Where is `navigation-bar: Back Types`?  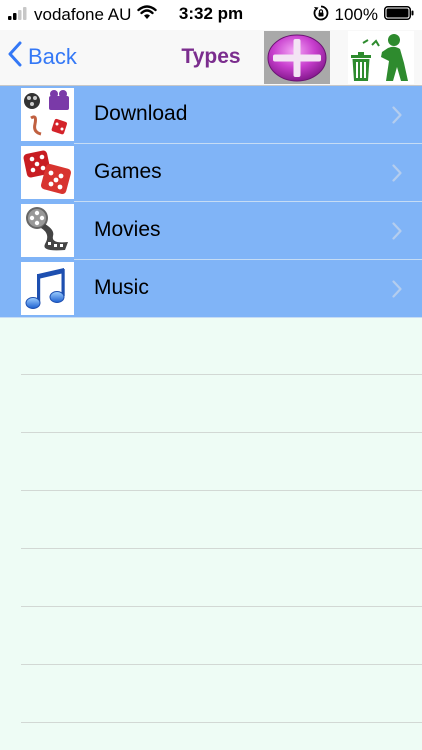
navigation-bar: Back Types is located at coordinates (211, 58).